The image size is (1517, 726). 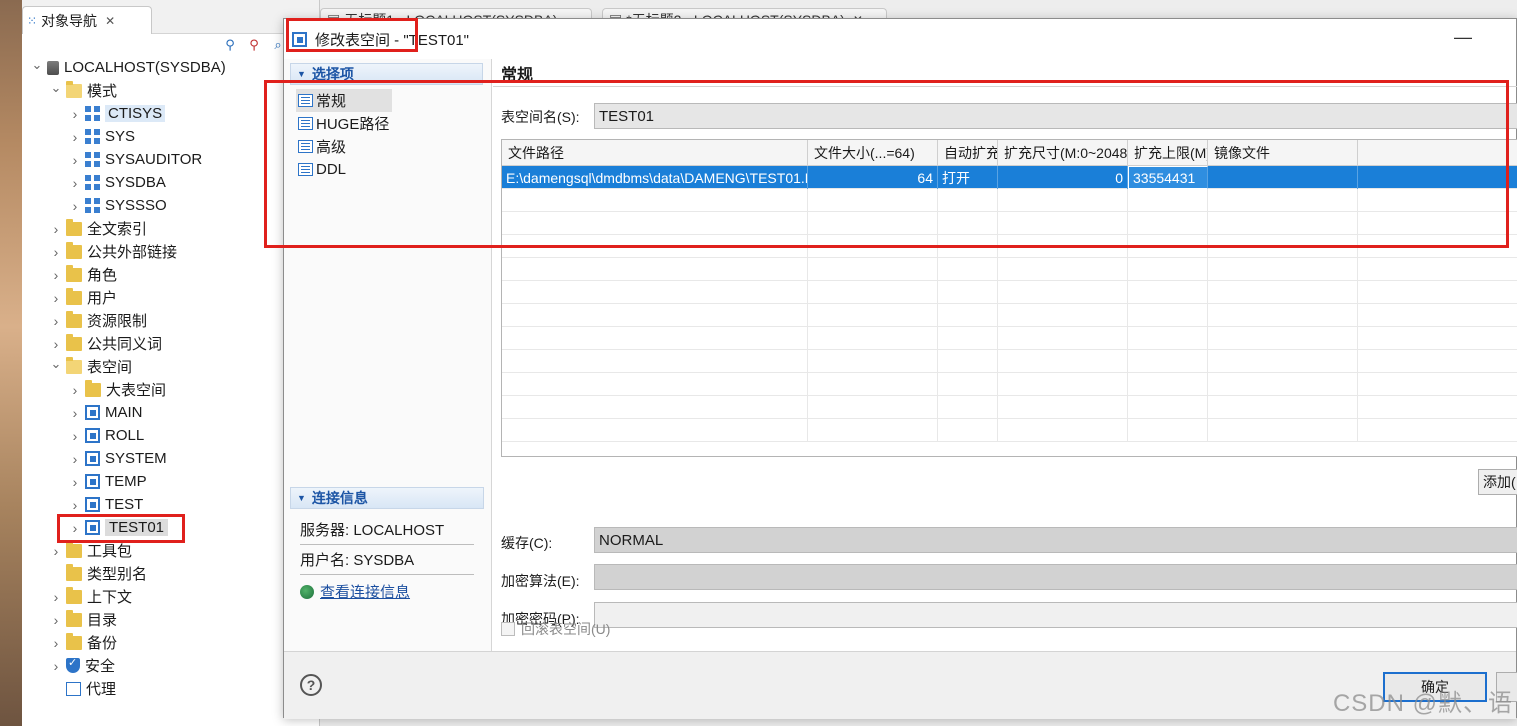 What do you see at coordinates (171, 504) in the screenshot?
I see `tree-item: › TEST` at bounding box center [171, 504].